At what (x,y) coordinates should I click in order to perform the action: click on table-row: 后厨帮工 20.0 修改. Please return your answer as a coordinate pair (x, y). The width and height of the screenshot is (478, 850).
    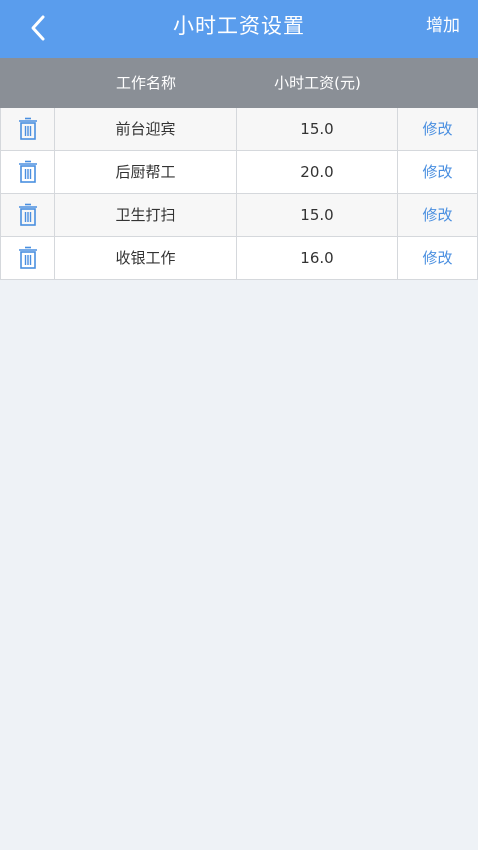
    Looking at the image, I should click on (239, 172).